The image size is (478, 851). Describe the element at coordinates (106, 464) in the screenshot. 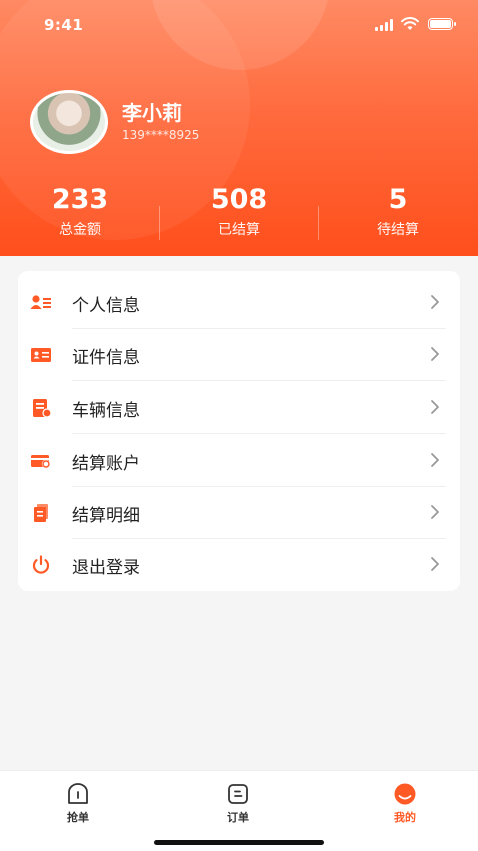

I see `menu-item-label: 结算账户` at that location.